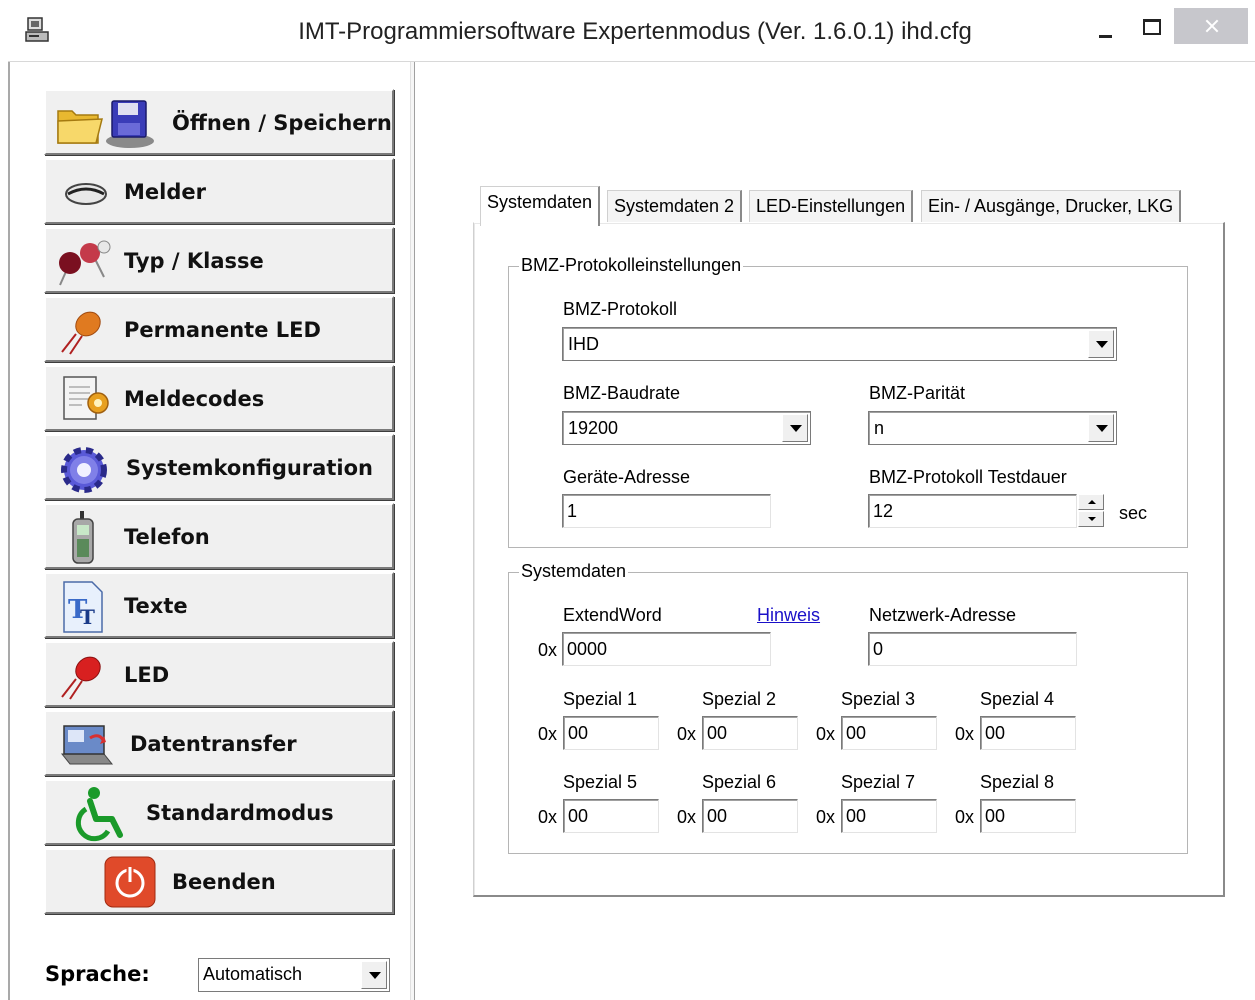 Image resolution: width=1255 pixels, height=1000 pixels. I want to click on led-button: LED, so click(219, 674).